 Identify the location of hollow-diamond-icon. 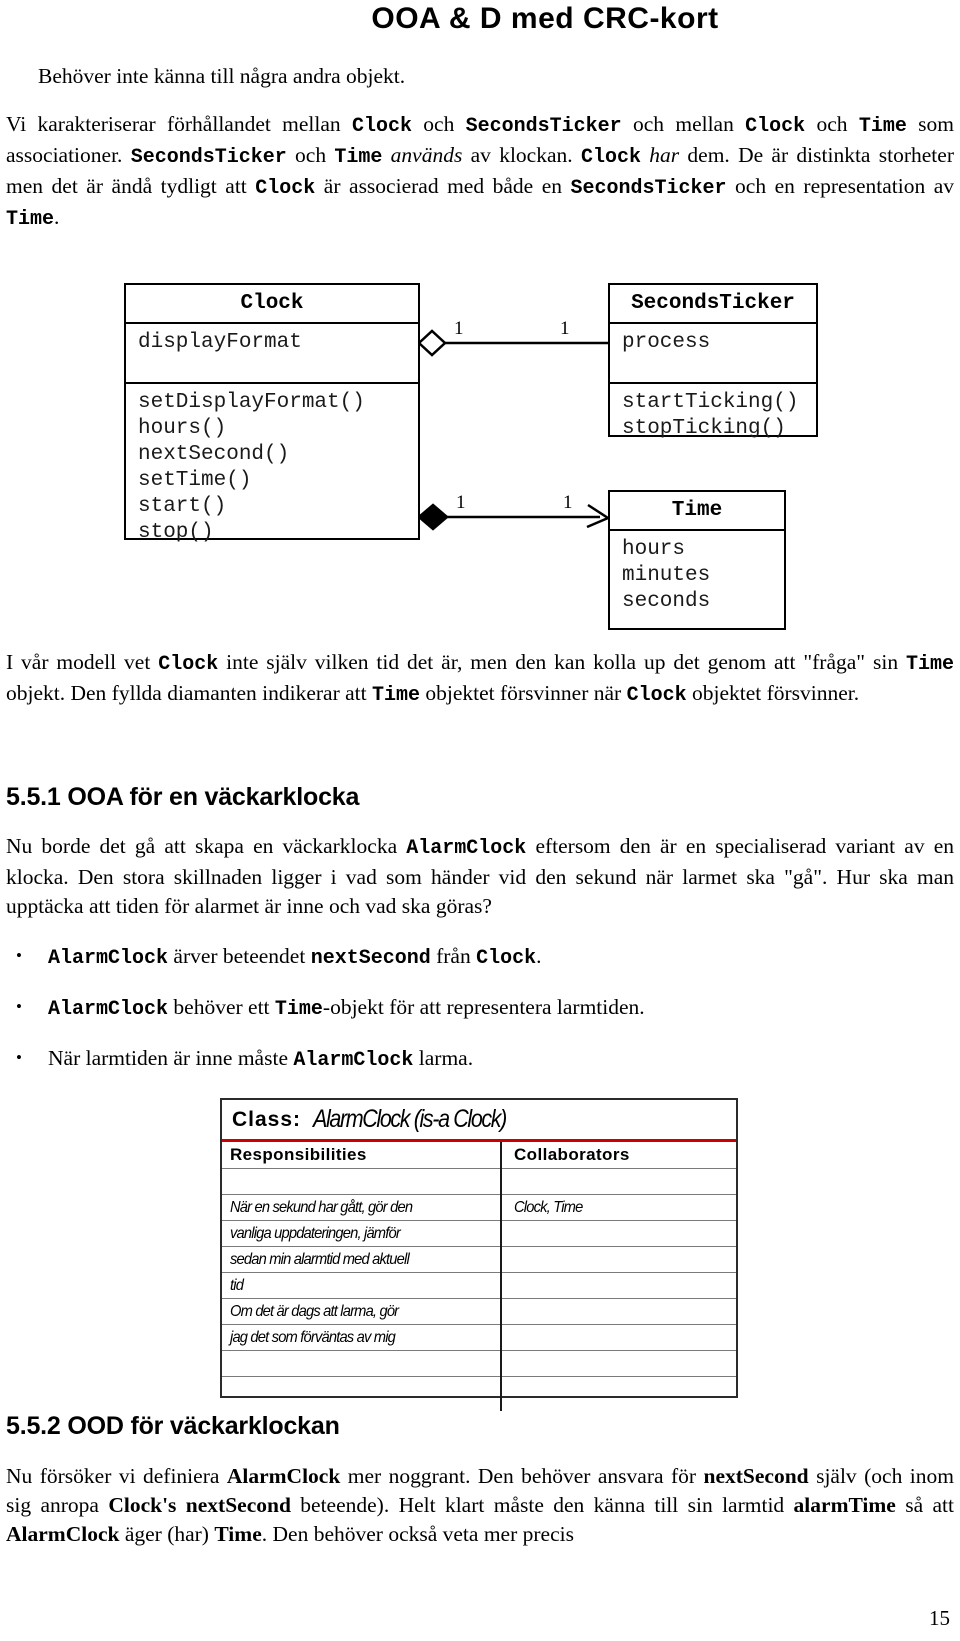
(432, 343).